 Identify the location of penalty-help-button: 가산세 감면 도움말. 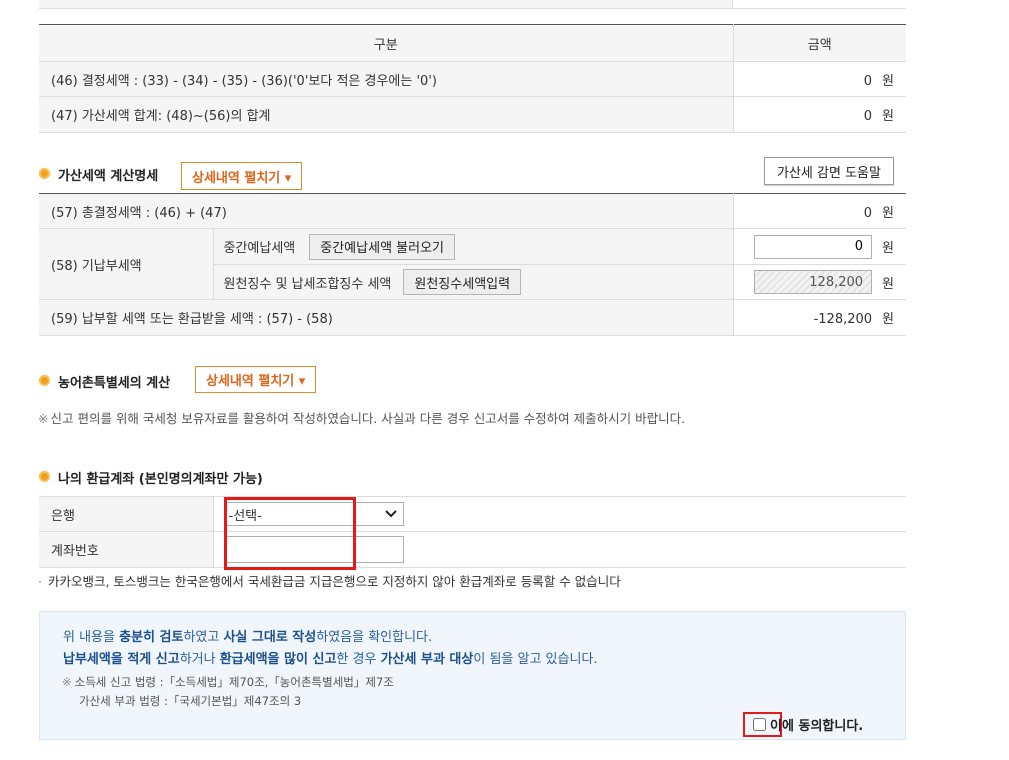
(829, 171).